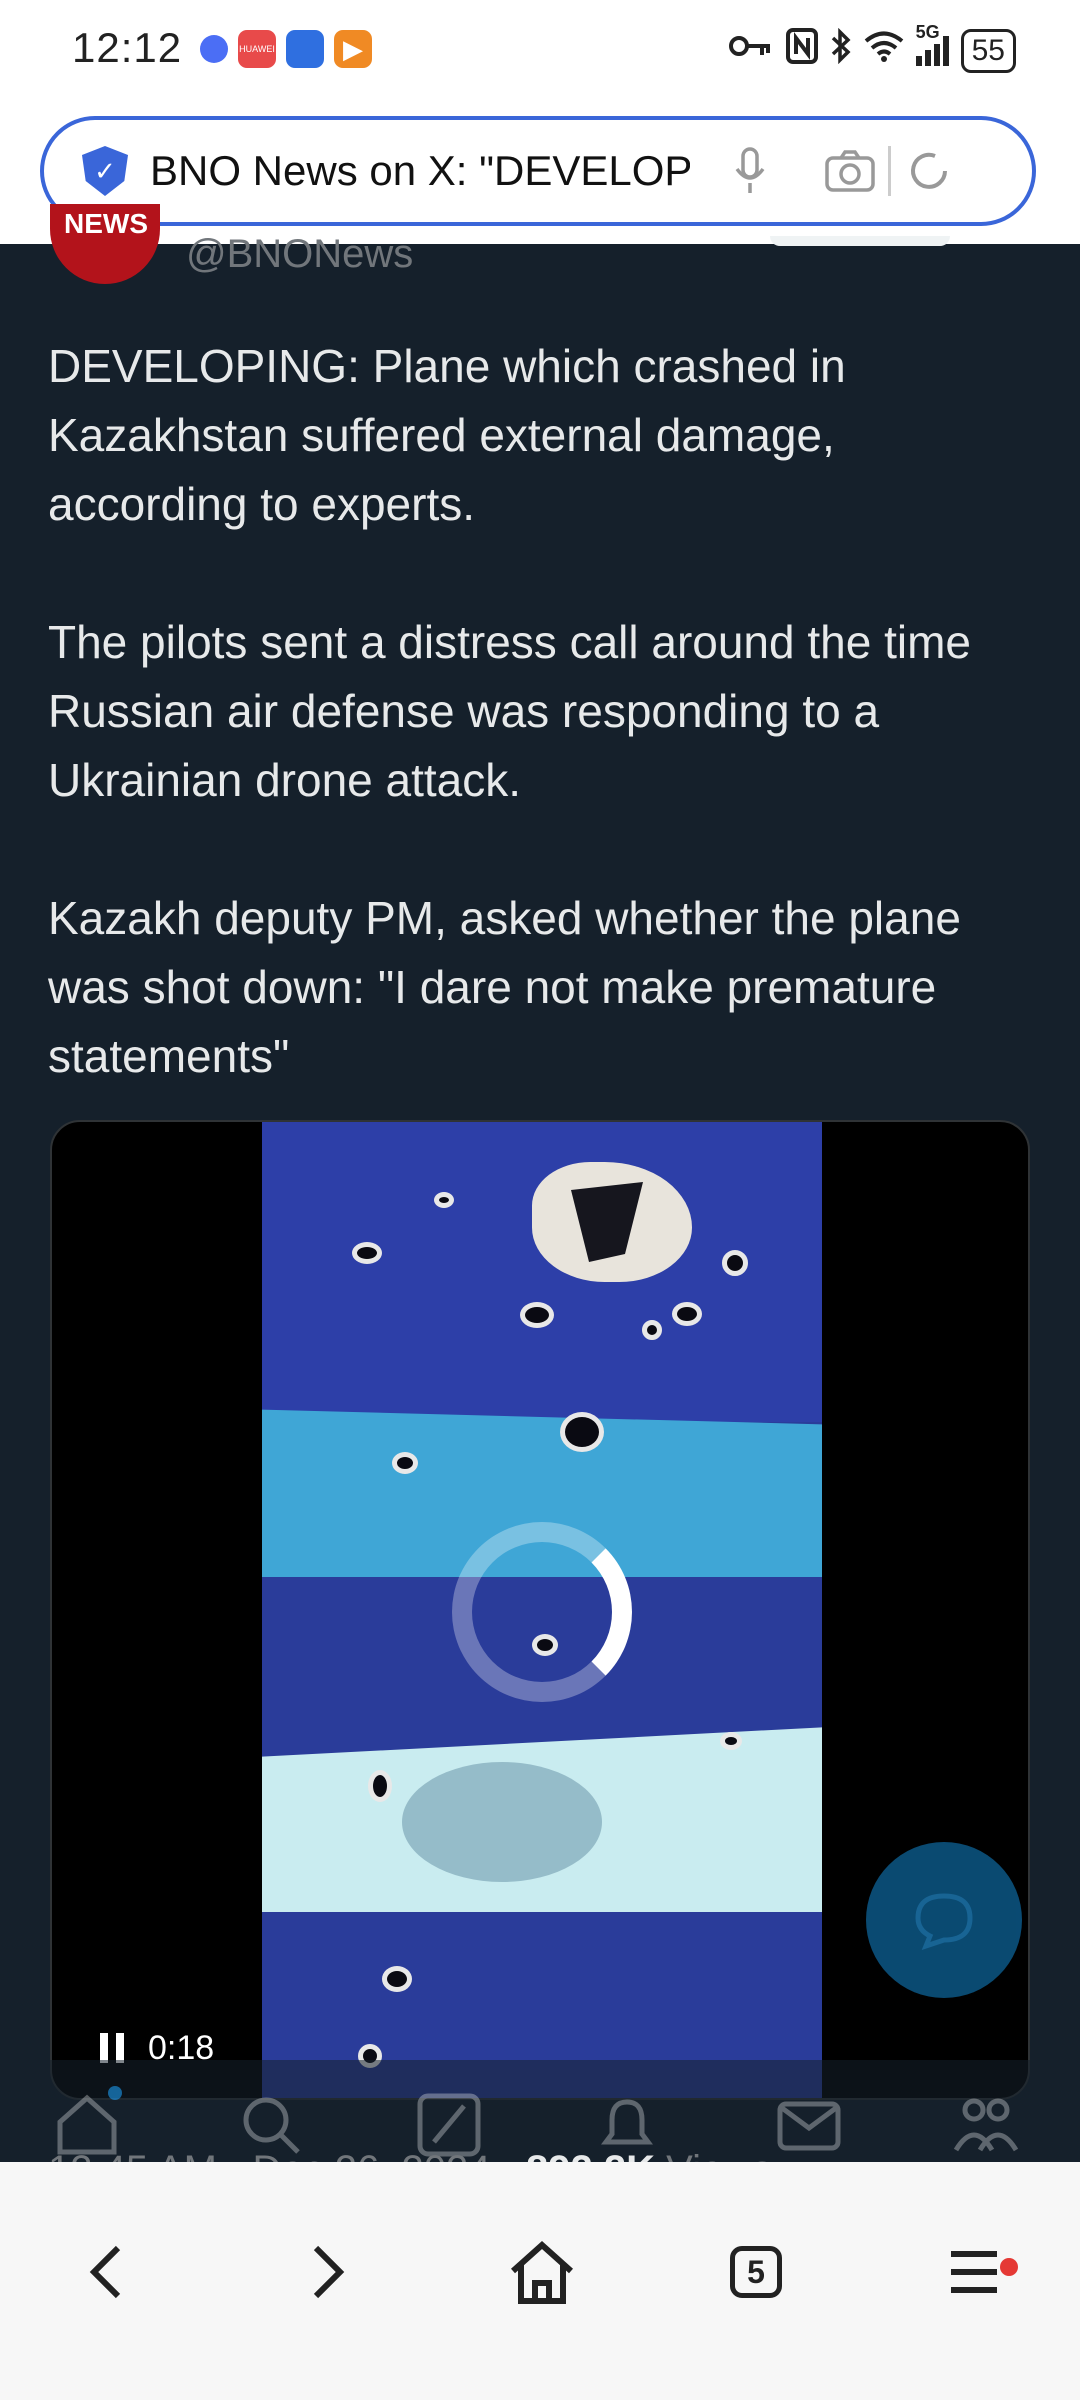 This screenshot has height=2400, width=1080. I want to click on battery-indicator: 55, so click(988, 50).